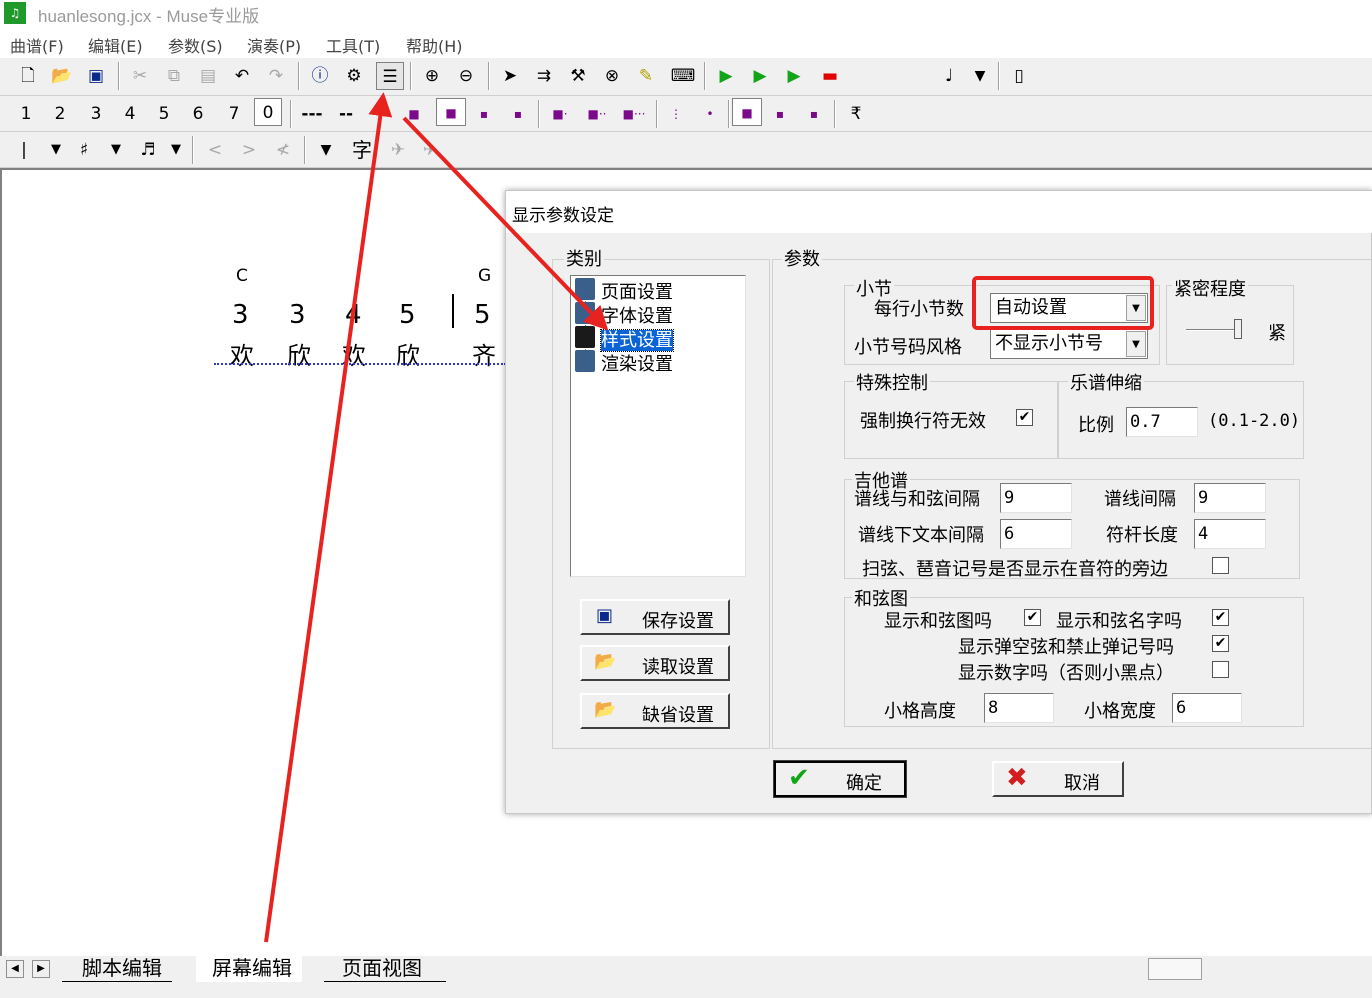  I want to click on scroll-left-icon: ◀, so click(15, 969).